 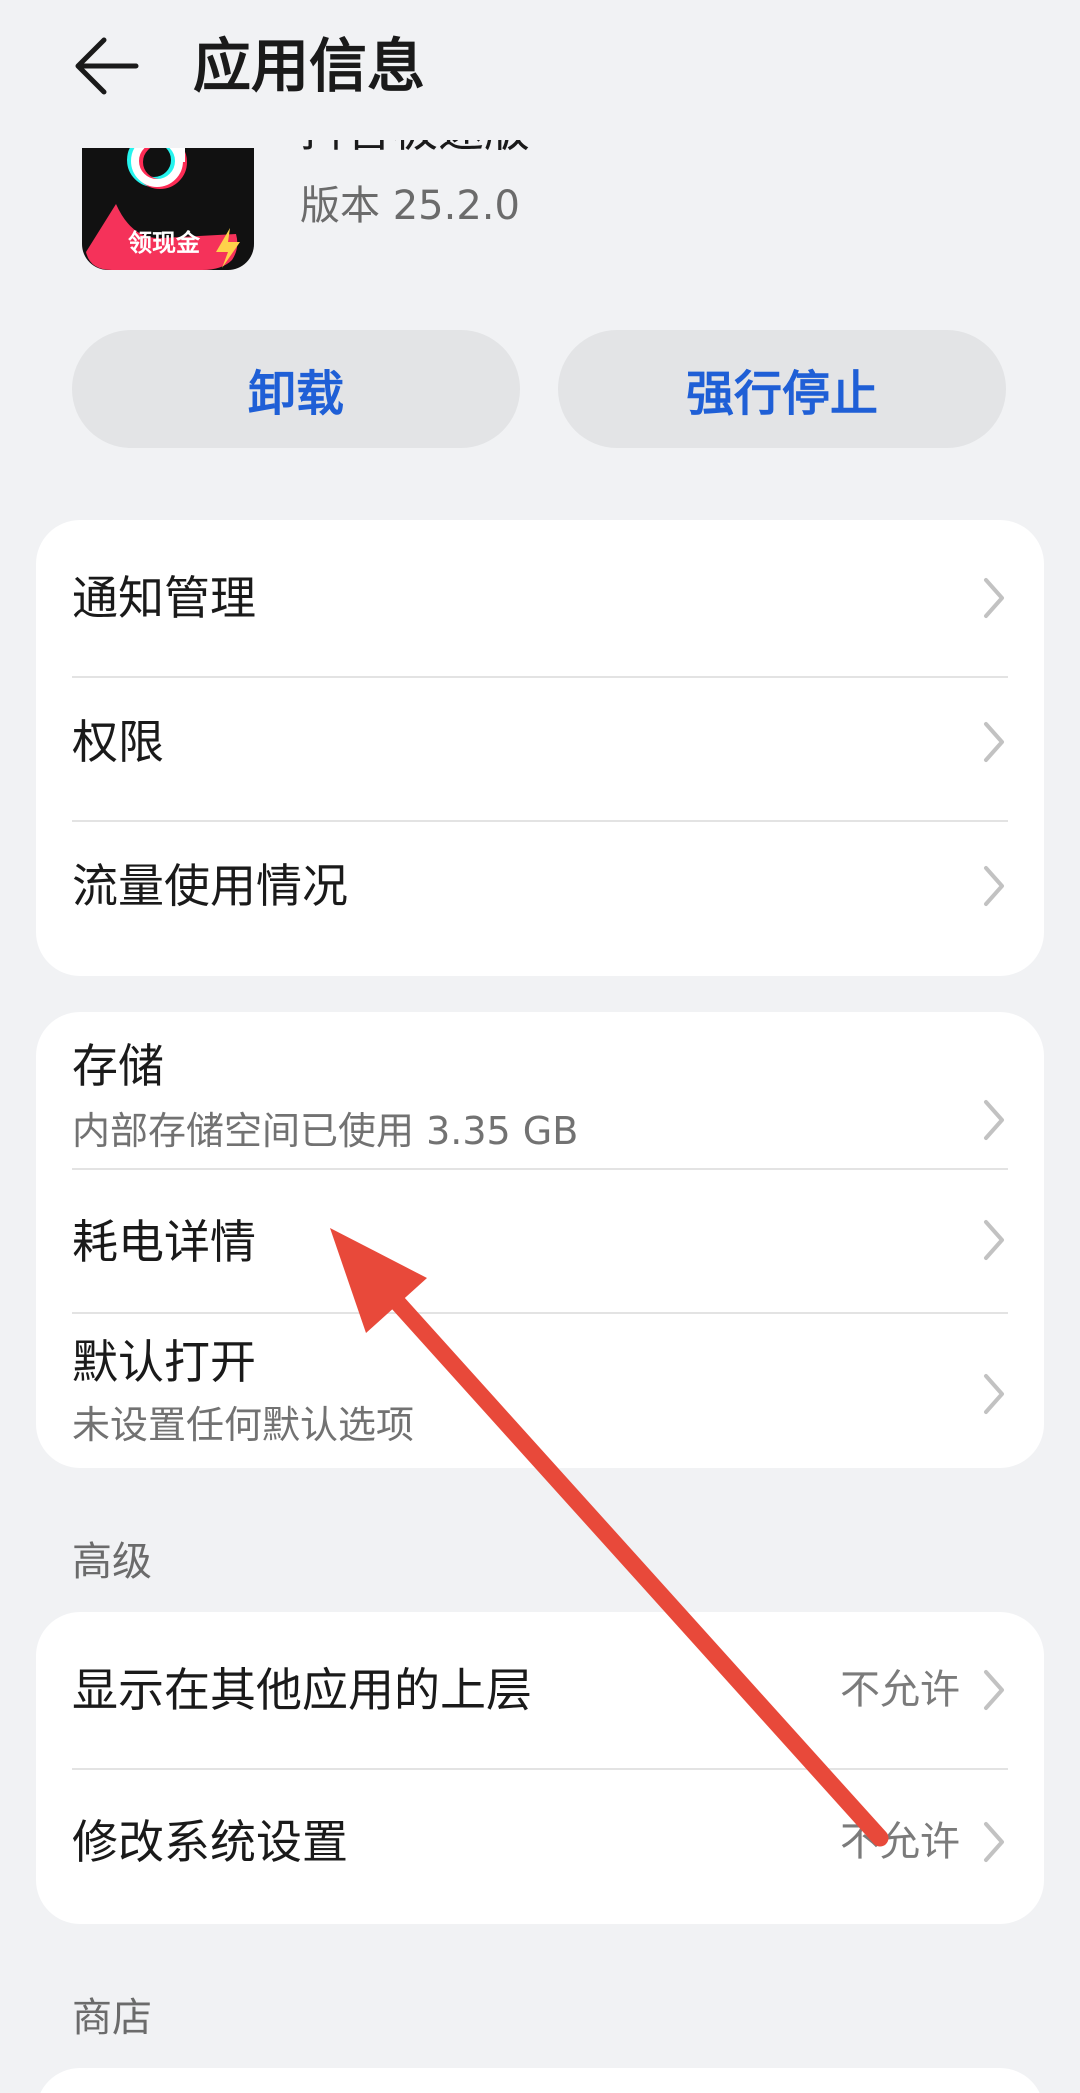 What do you see at coordinates (164, 598) in the screenshot?
I see `row-label: 通知管理` at bounding box center [164, 598].